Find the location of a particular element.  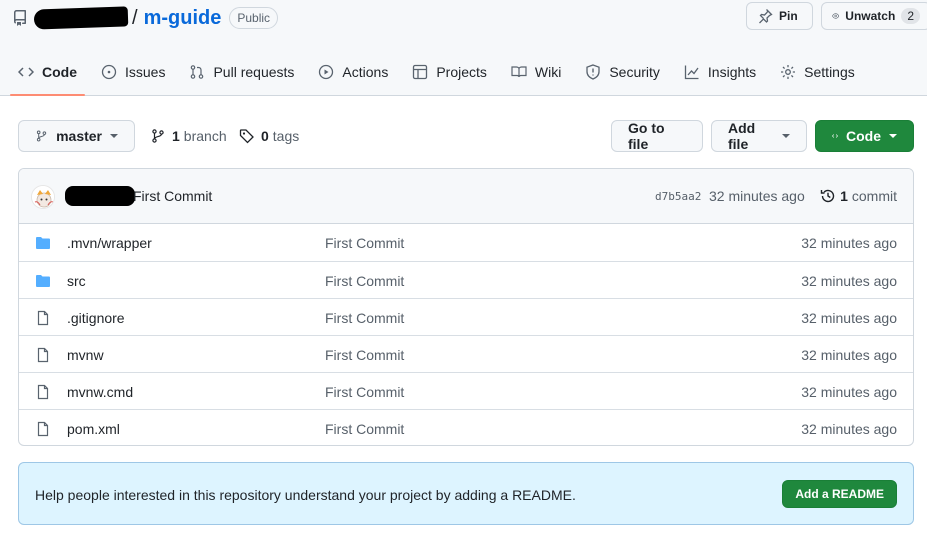

add-file-label: Add file is located at coordinates (742, 136).